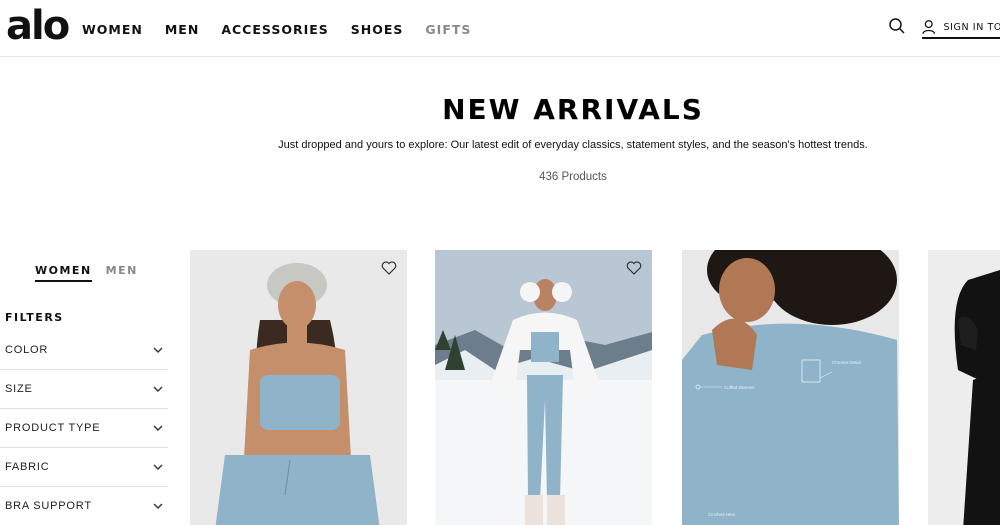 Image resolution: width=1000 pixels, height=525 pixels. Describe the element at coordinates (84, 389) in the screenshot. I see `filter-size: SIZE` at that location.